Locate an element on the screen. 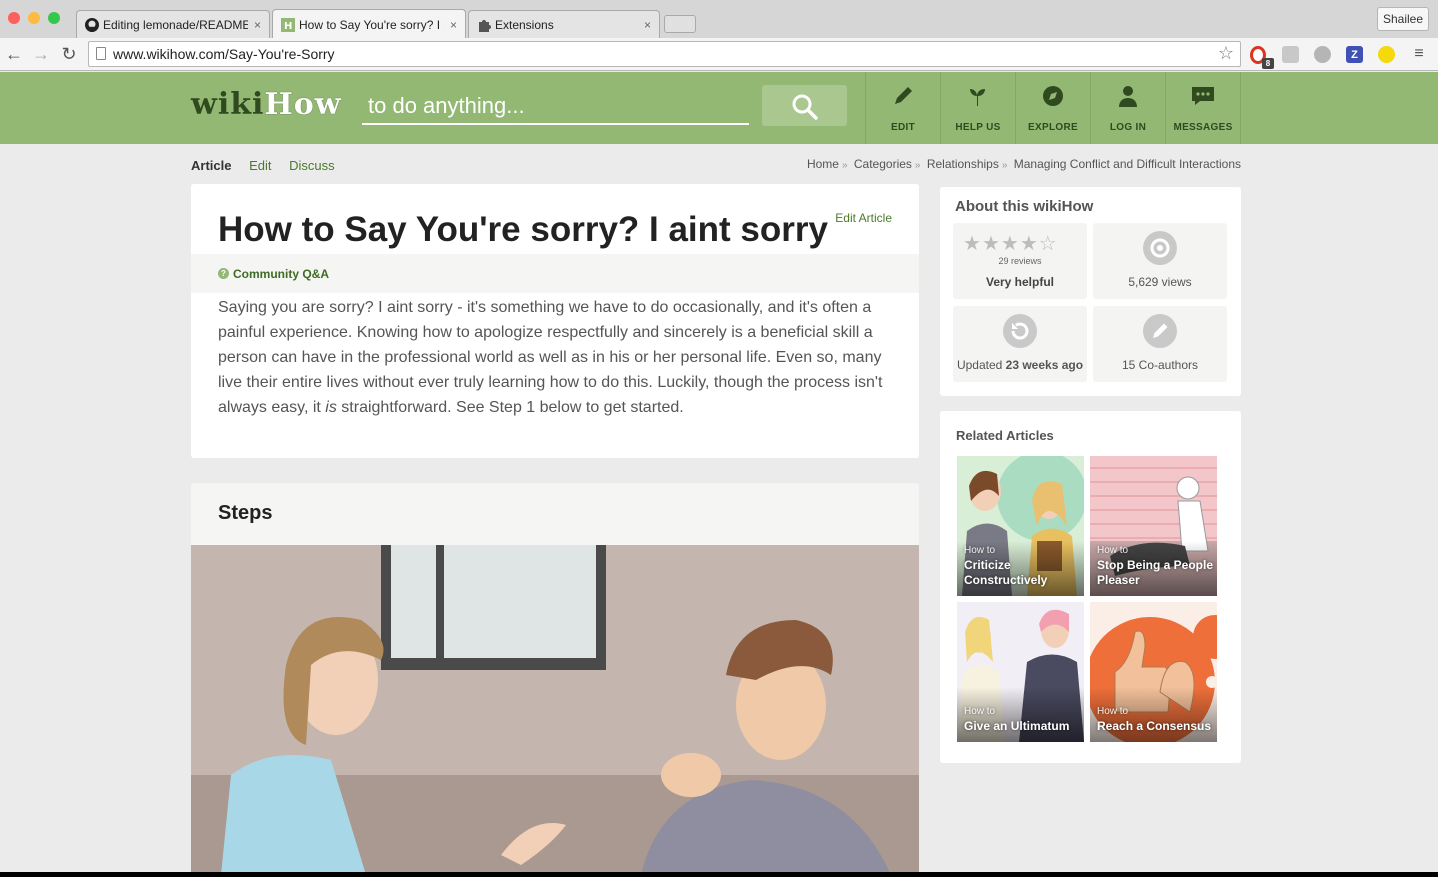  nav-label: EXPLORE is located at coordinates (1053, 127).